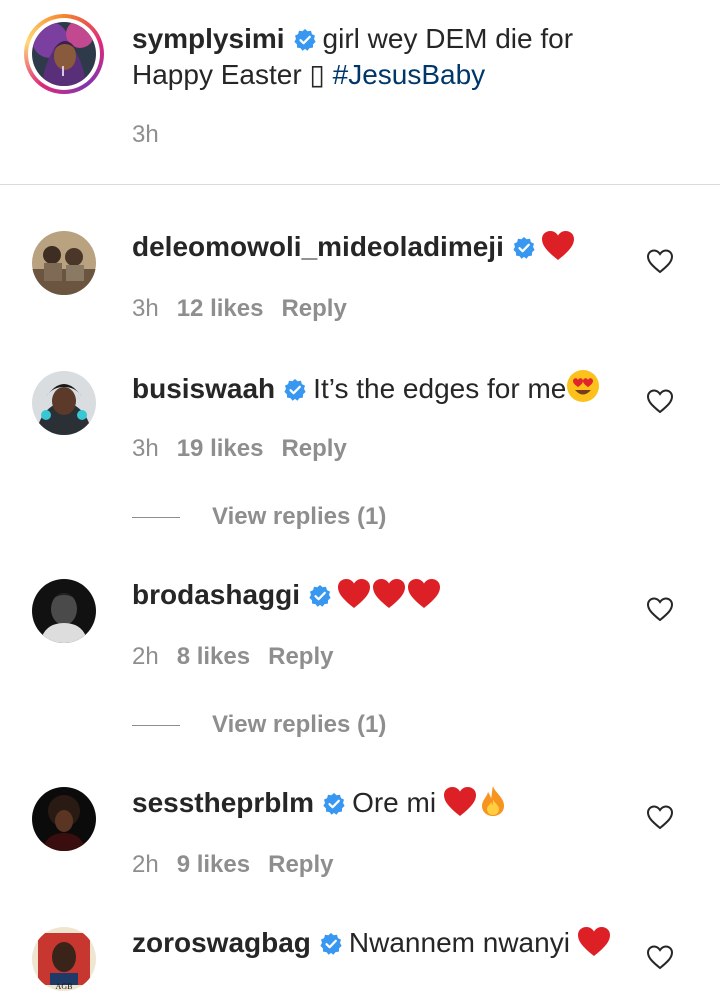  Describe the element at coordinates (213, 864) in the screenshot. I see `comment-likes: 9 likes` at that location.